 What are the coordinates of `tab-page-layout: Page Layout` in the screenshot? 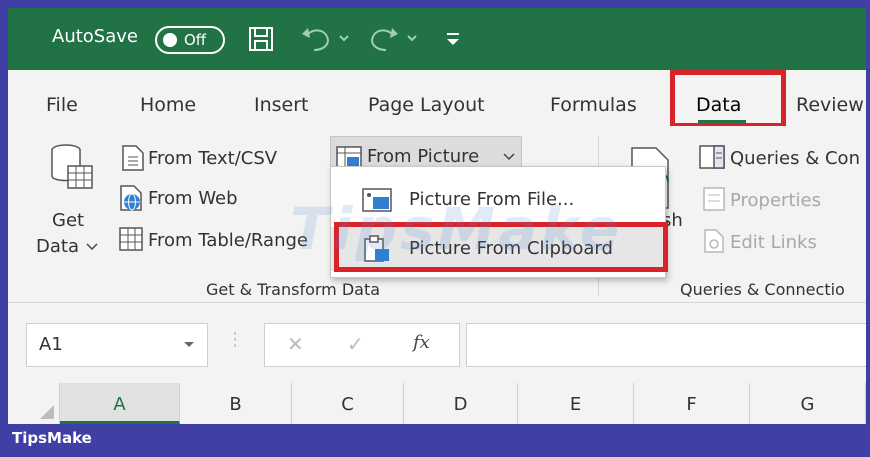 It's located at (426, 105).